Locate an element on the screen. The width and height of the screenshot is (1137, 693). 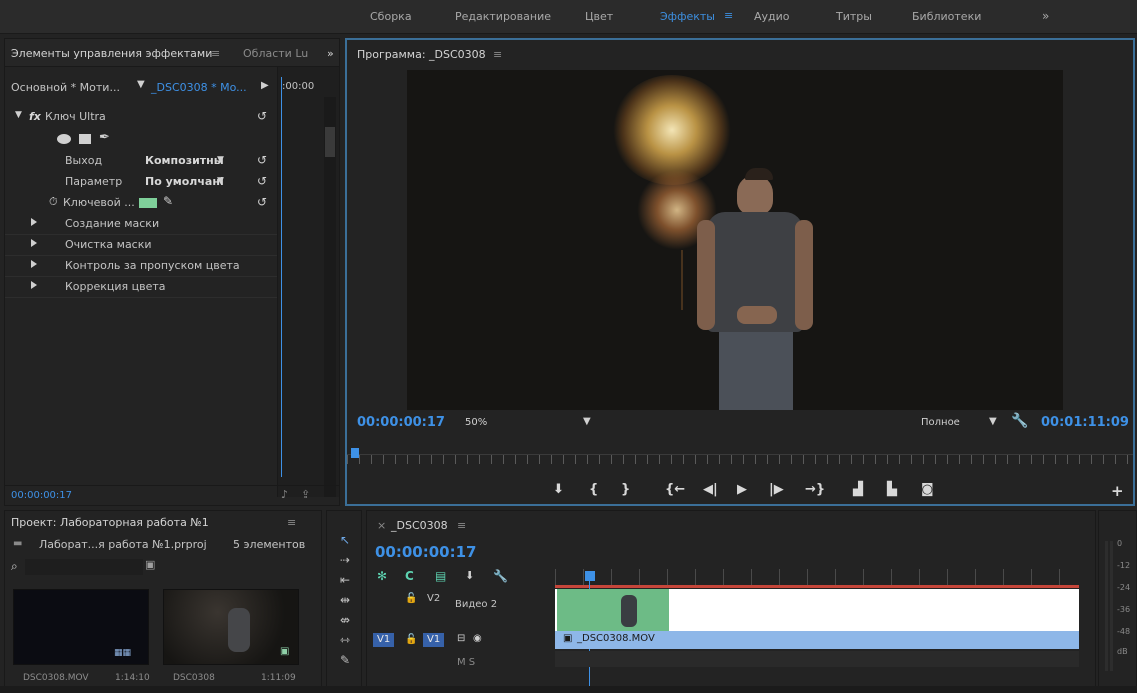
panel-more-icon: » is located at coordinates (330, 53).